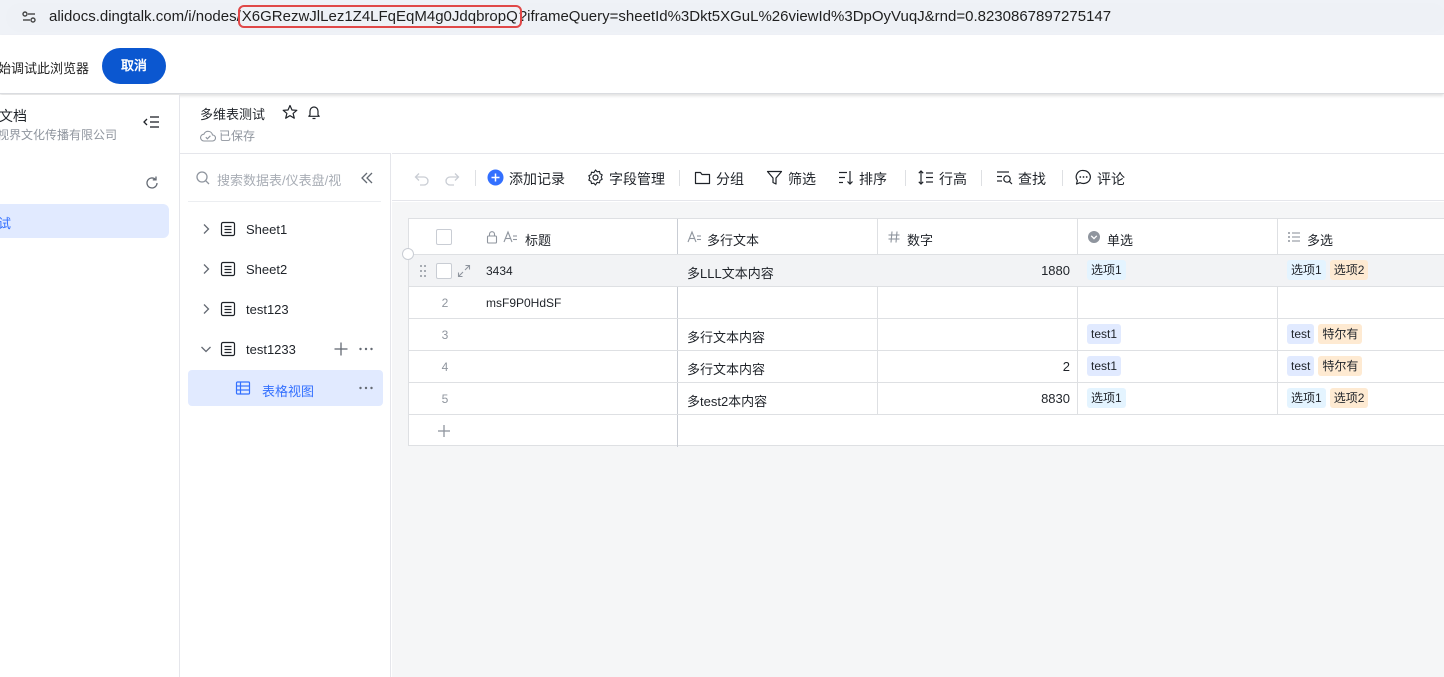  I want to click on star-icon, so click(290, 112).